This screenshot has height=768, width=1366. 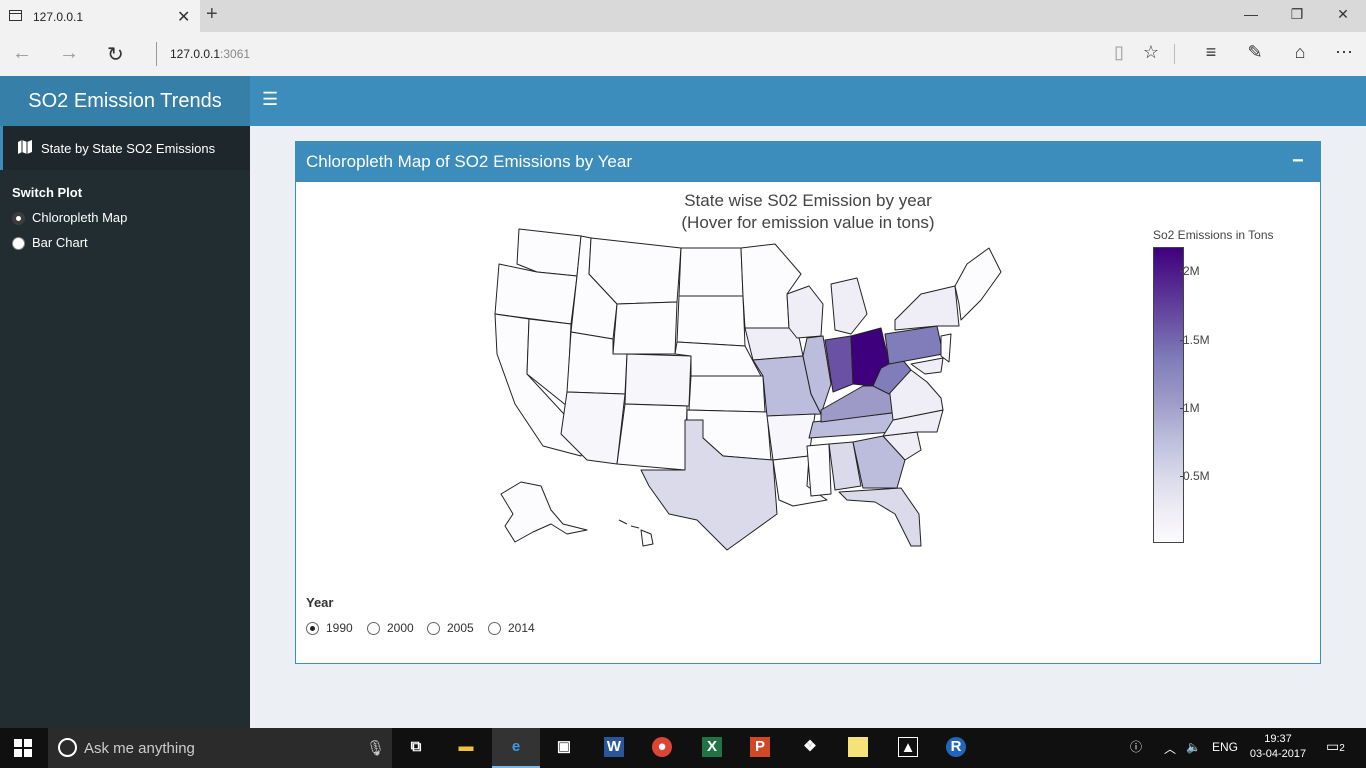 What do you see at coordinates (1195, 476) in the screenshot?
I see `colorbar-tick: 0.5M` at bounding box center [1195, 476].